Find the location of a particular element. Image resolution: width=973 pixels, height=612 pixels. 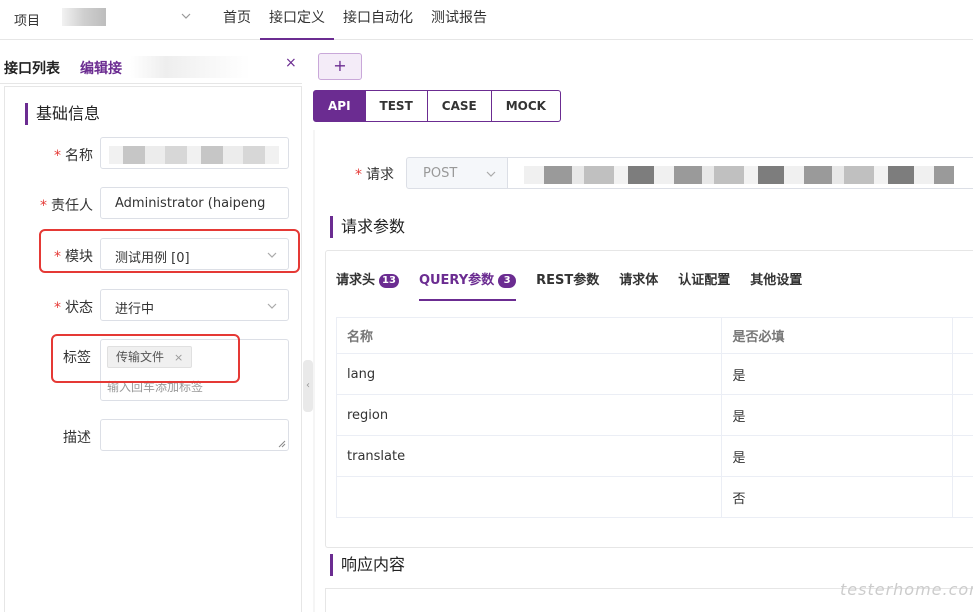

method-value: POST is located at coordinates (440, 173).